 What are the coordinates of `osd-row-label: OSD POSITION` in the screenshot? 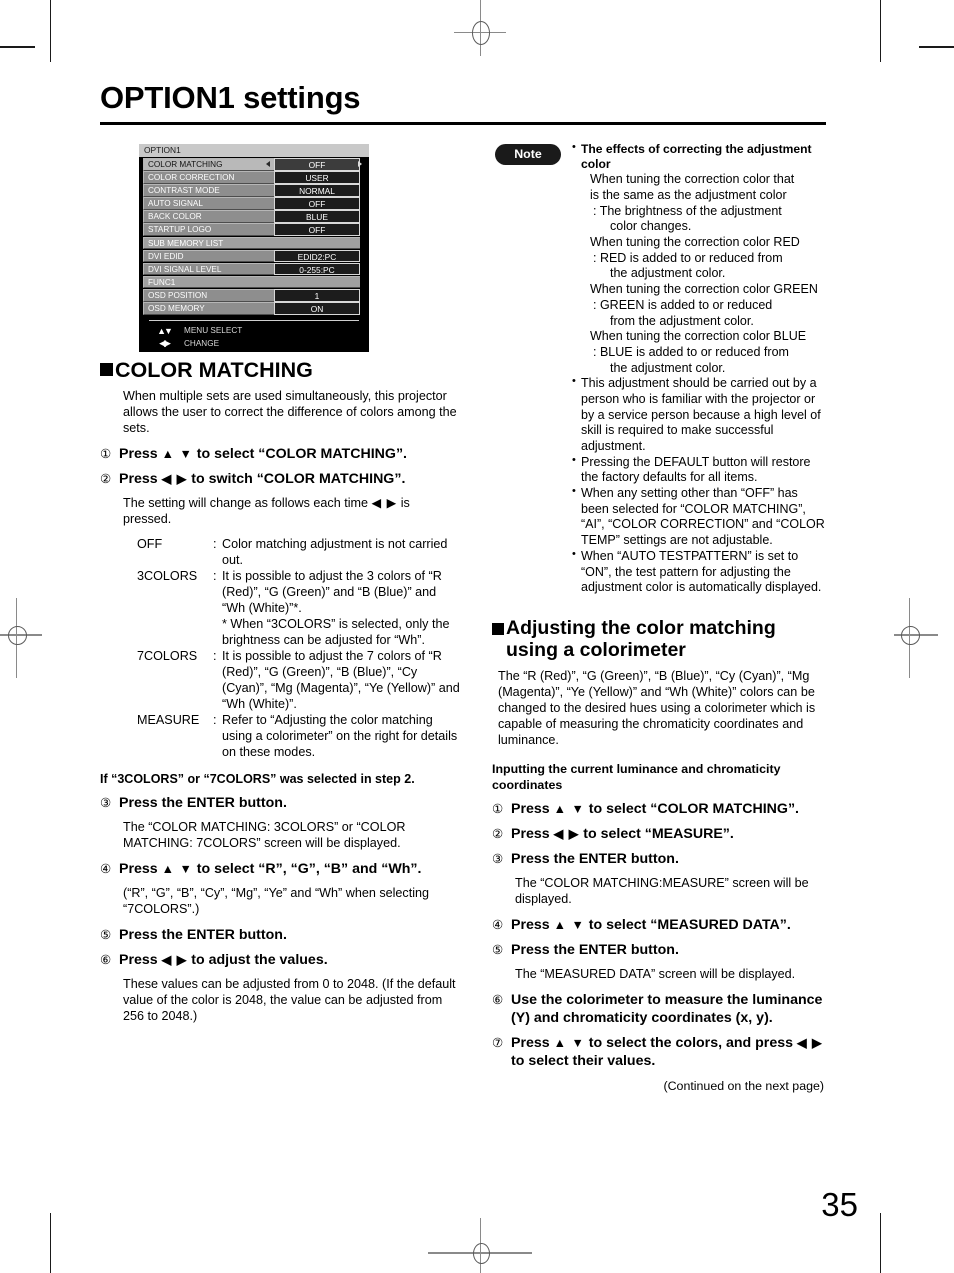 It's located at (208, 295).